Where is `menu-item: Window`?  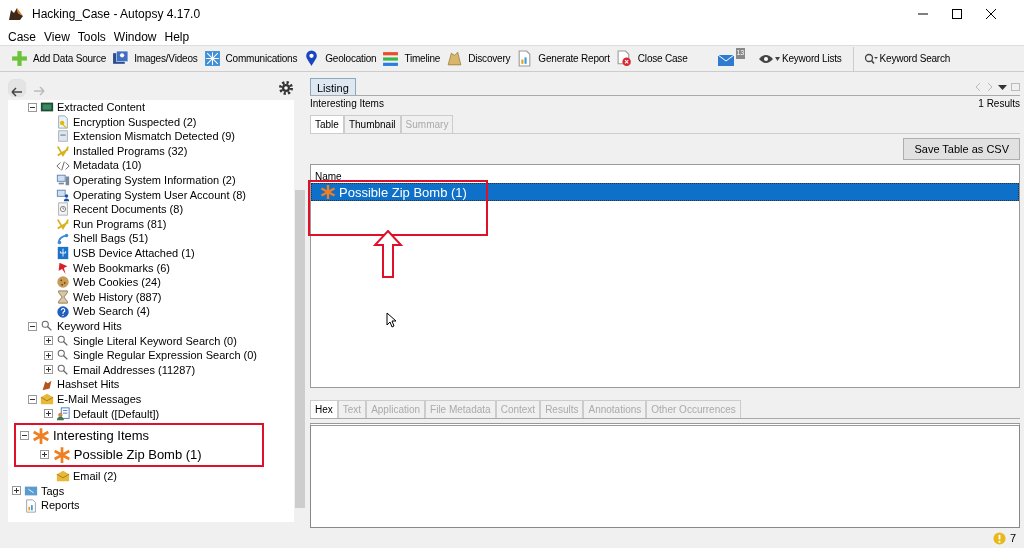
menu-item: Window is located at coordinates (135, 36).